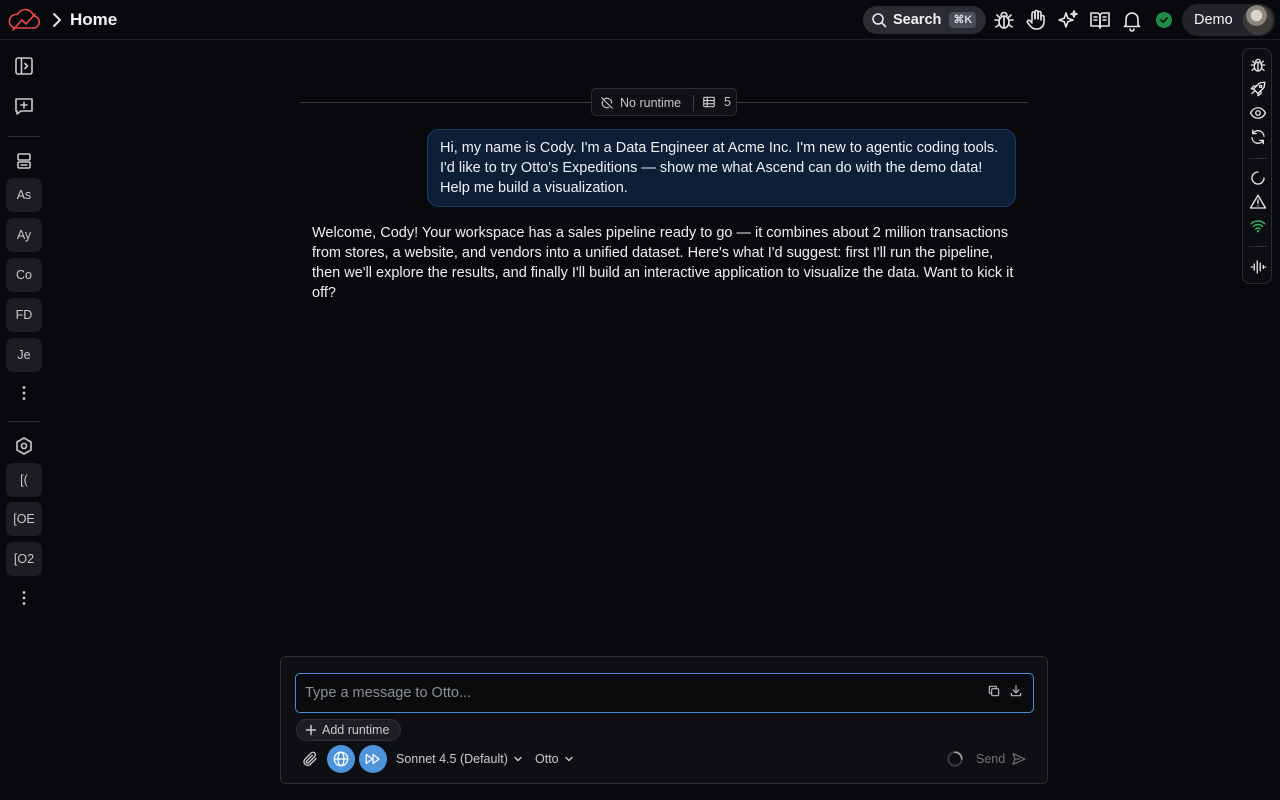 The image size is (1280, 800). What do you see at coordinates (917, 20) in the screenshot?
I see `search-label: Search` at bounding box center [917, 20].